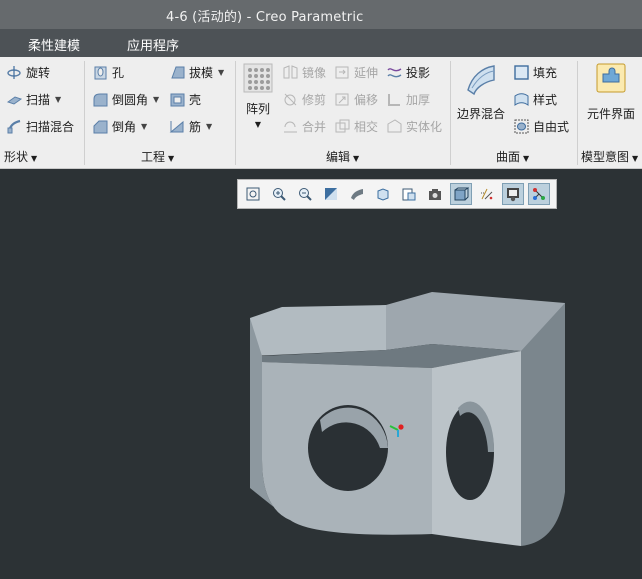 The image size is (642, 579). I want to click on style-label: 样式, so click(545, 99).